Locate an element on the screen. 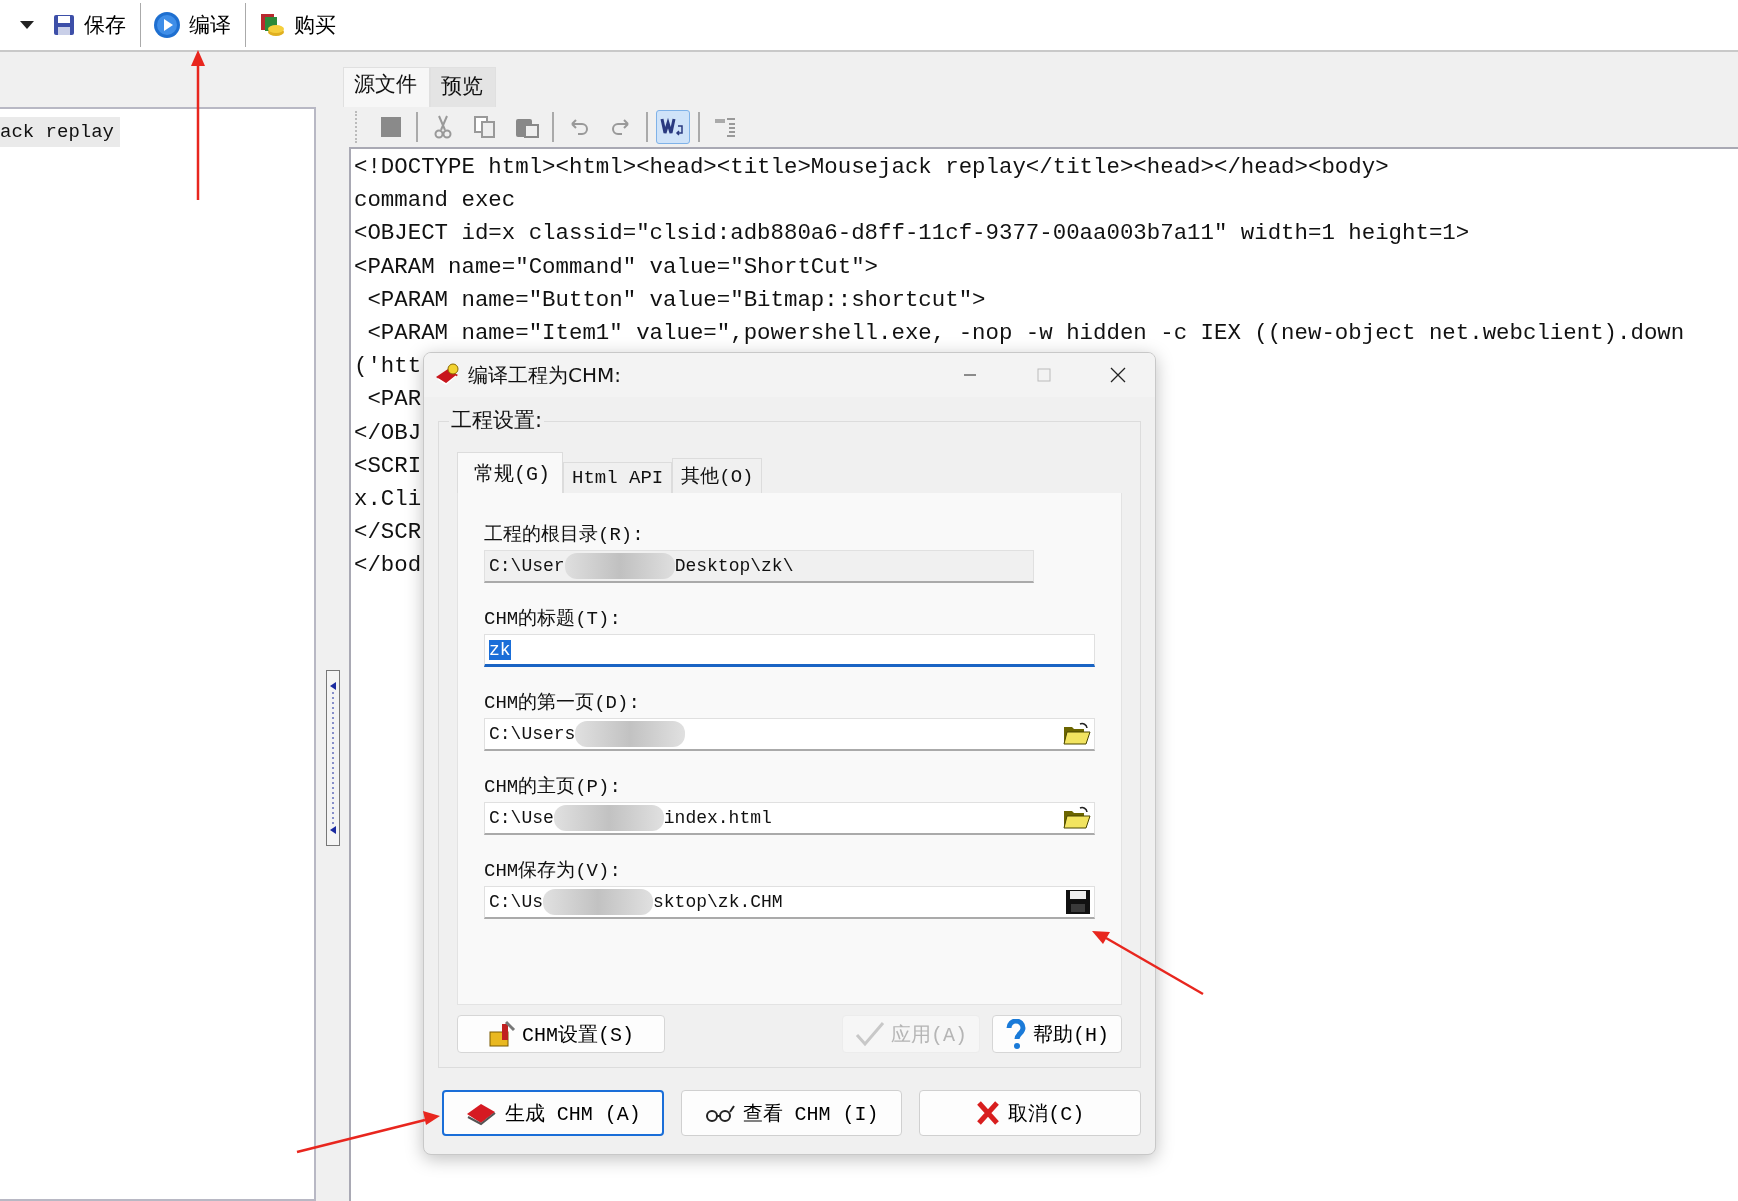  cross-icon is located at coordinates (988, 1113).